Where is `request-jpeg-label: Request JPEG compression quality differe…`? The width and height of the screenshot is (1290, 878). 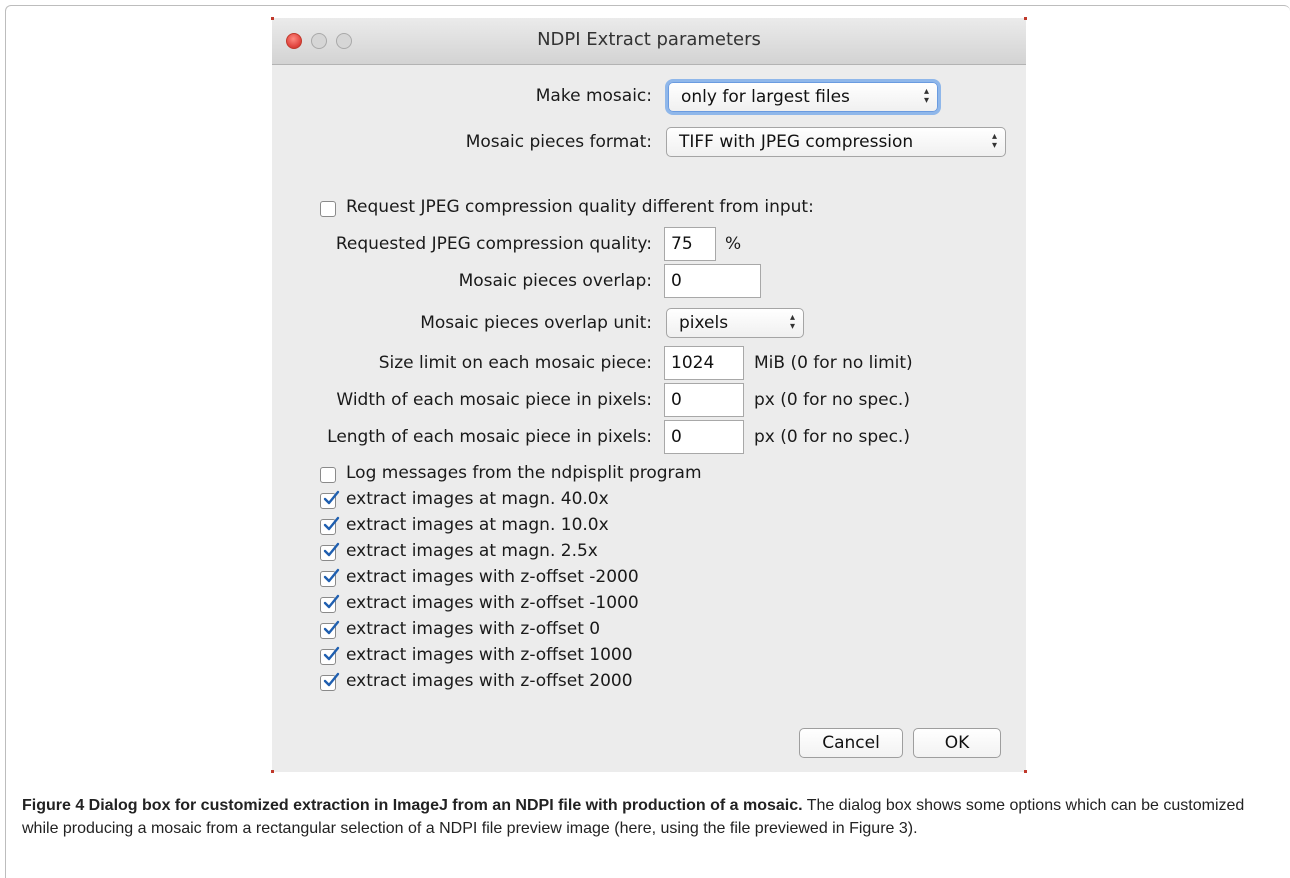 request-jpeg-label: Request JPEG compression quality differe… is located at coordinates (580, 207).